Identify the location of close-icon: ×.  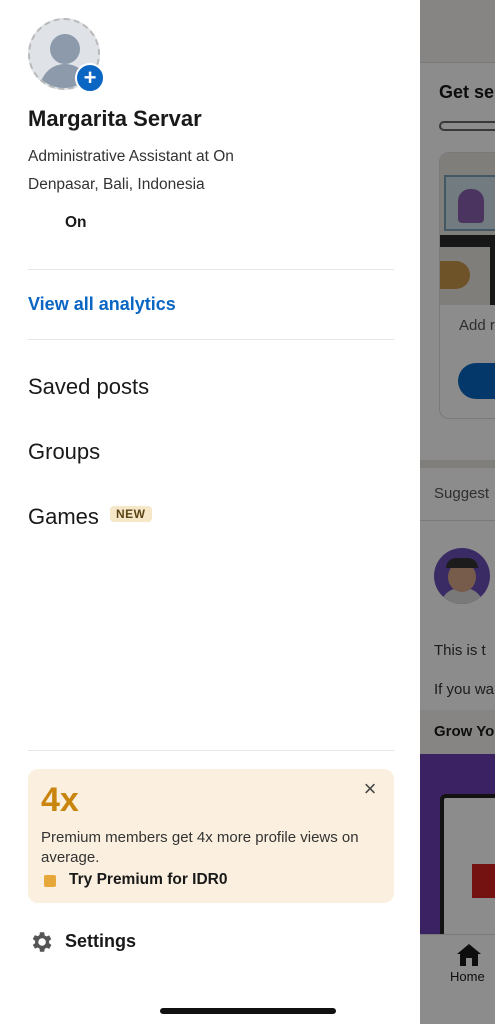
(370, 789).